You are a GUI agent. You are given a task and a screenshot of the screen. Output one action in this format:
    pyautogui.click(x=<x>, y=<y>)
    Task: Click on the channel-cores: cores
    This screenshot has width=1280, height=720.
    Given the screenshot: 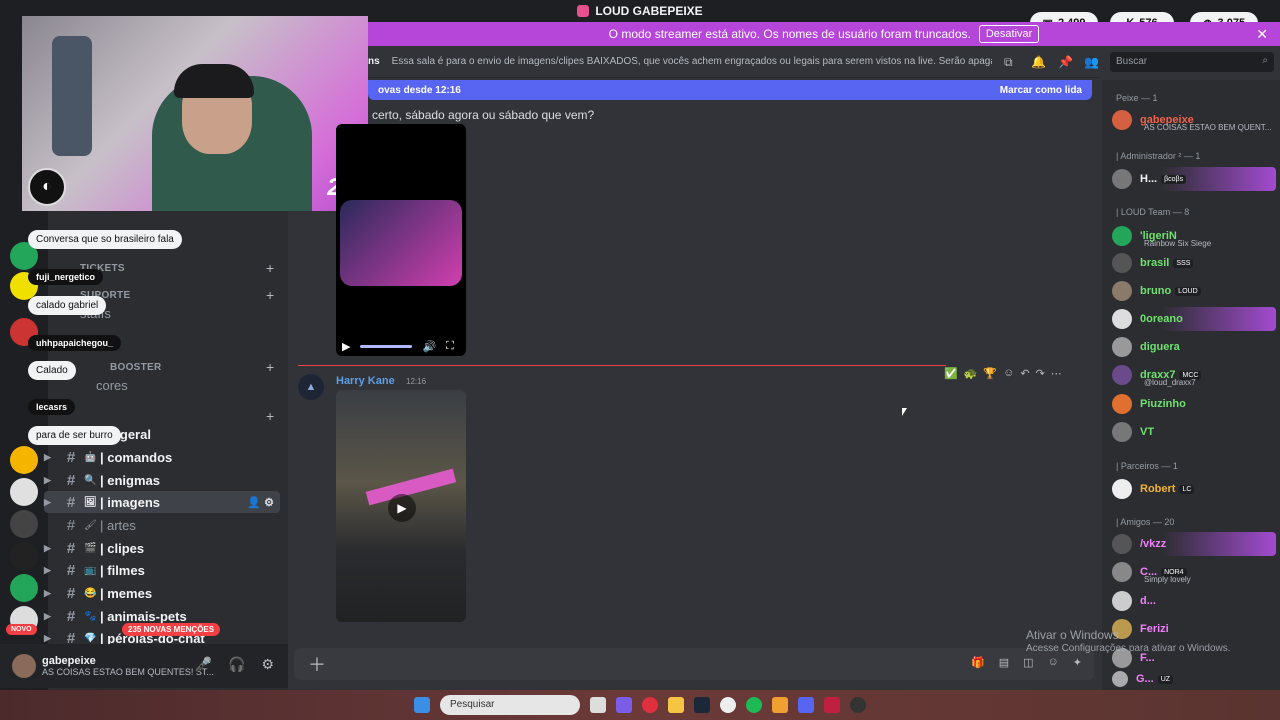 What is the action you would take?
    pyautogui.click(x=156, y=385)
    